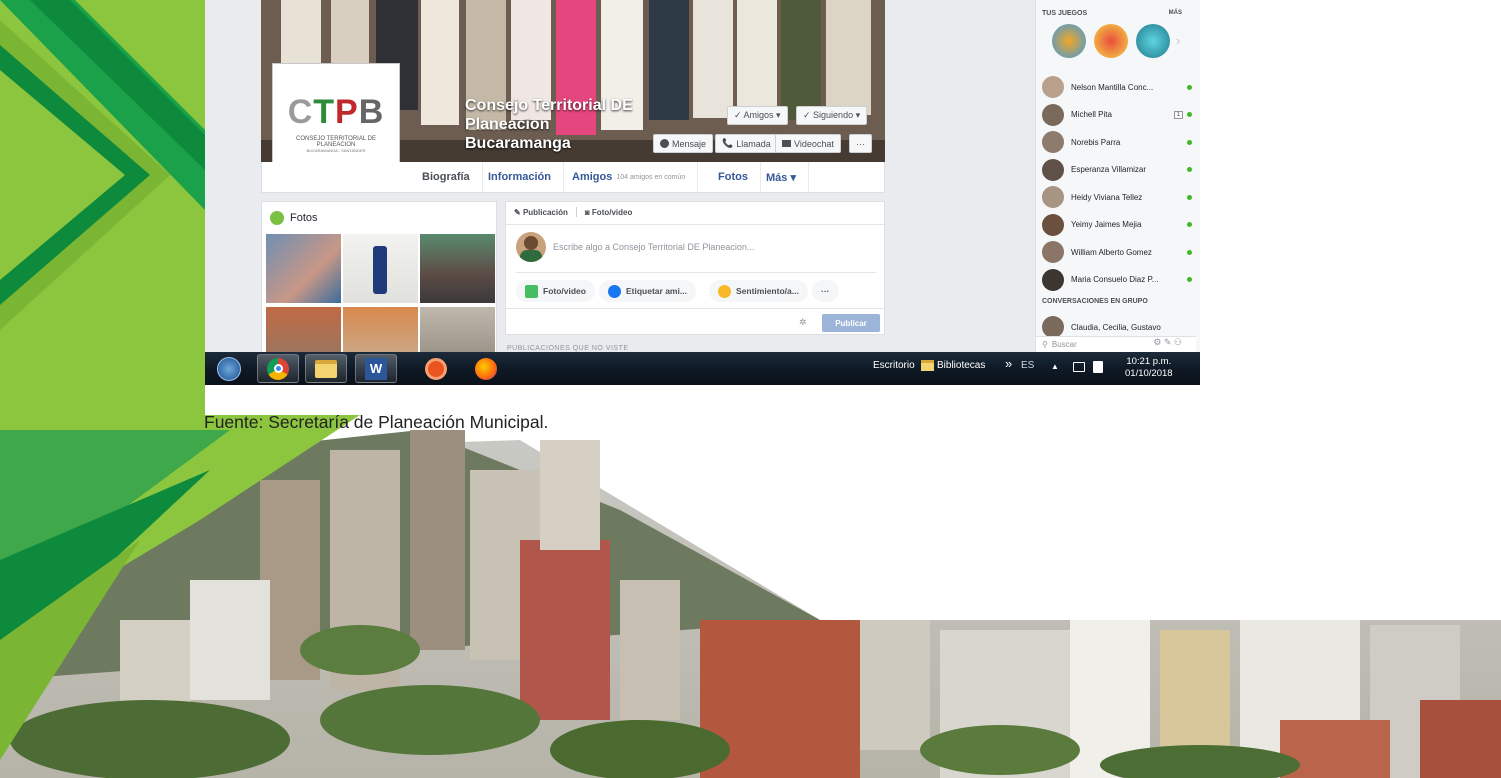 This screenshot has height=778, width=1501. I want to click on siguiendo-button-label: ✓ Siguiendo ▾, so click(832, 115).